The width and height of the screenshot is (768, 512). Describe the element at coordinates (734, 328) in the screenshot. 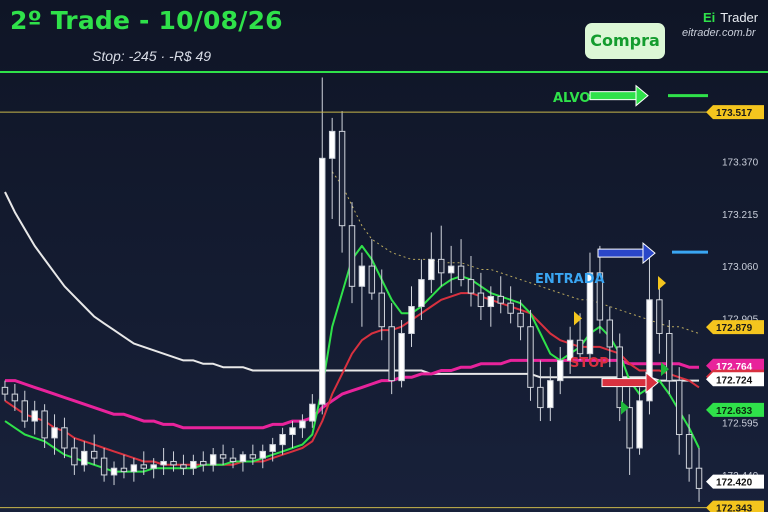

I see `price-tag-label: 172.879` at that location.